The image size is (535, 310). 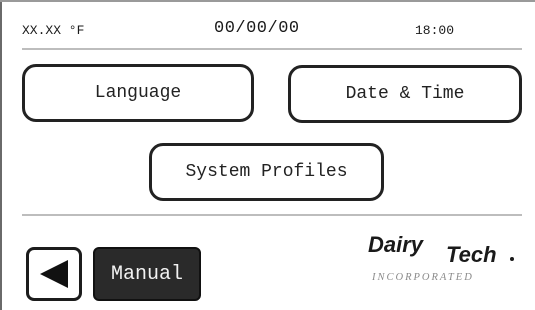 What do you see at coordinates (422, 277) in the screenshot?
I see `svg-text: INCORPORATED` at bounding box center [422, 277].